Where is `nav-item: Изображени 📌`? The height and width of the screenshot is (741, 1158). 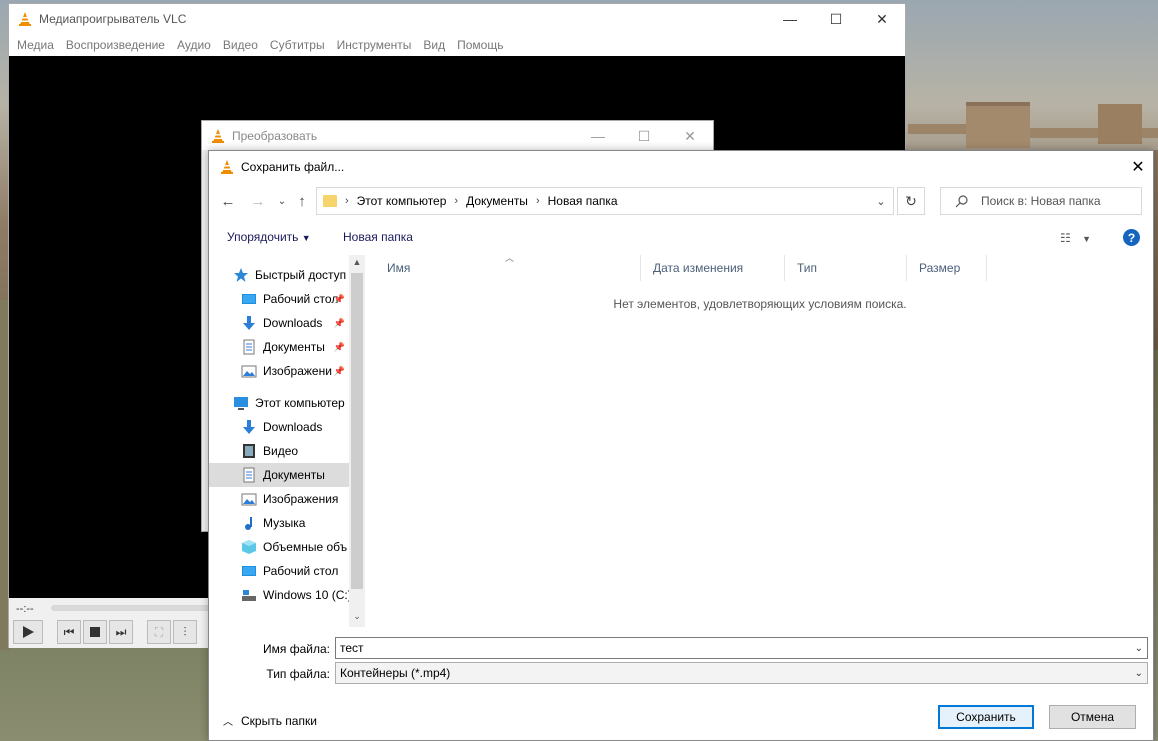 nav-item: Изображени 📌 is located at coordinates (279, 371).